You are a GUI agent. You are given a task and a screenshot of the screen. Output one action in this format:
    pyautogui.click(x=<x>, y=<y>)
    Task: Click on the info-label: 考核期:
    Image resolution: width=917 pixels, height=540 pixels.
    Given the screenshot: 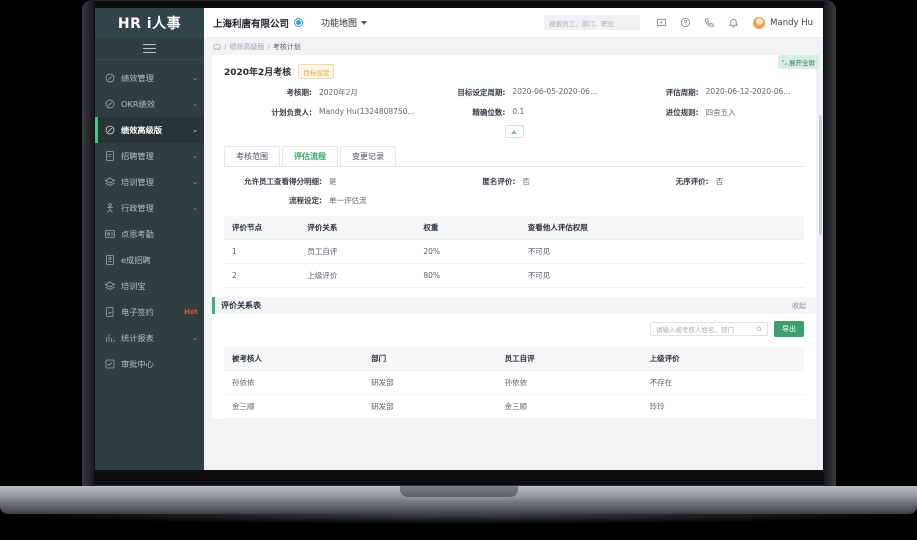 What is the action you would take?
    pyautogui.click(x=299, y=92)
    